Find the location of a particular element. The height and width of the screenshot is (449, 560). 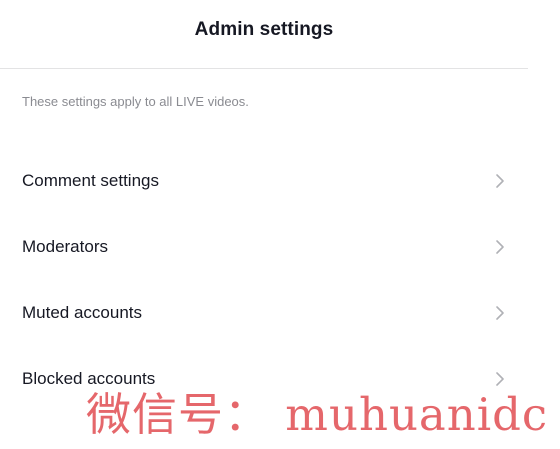

muted-accounts-item: Muted accounts is located at coordinates (264, 313).